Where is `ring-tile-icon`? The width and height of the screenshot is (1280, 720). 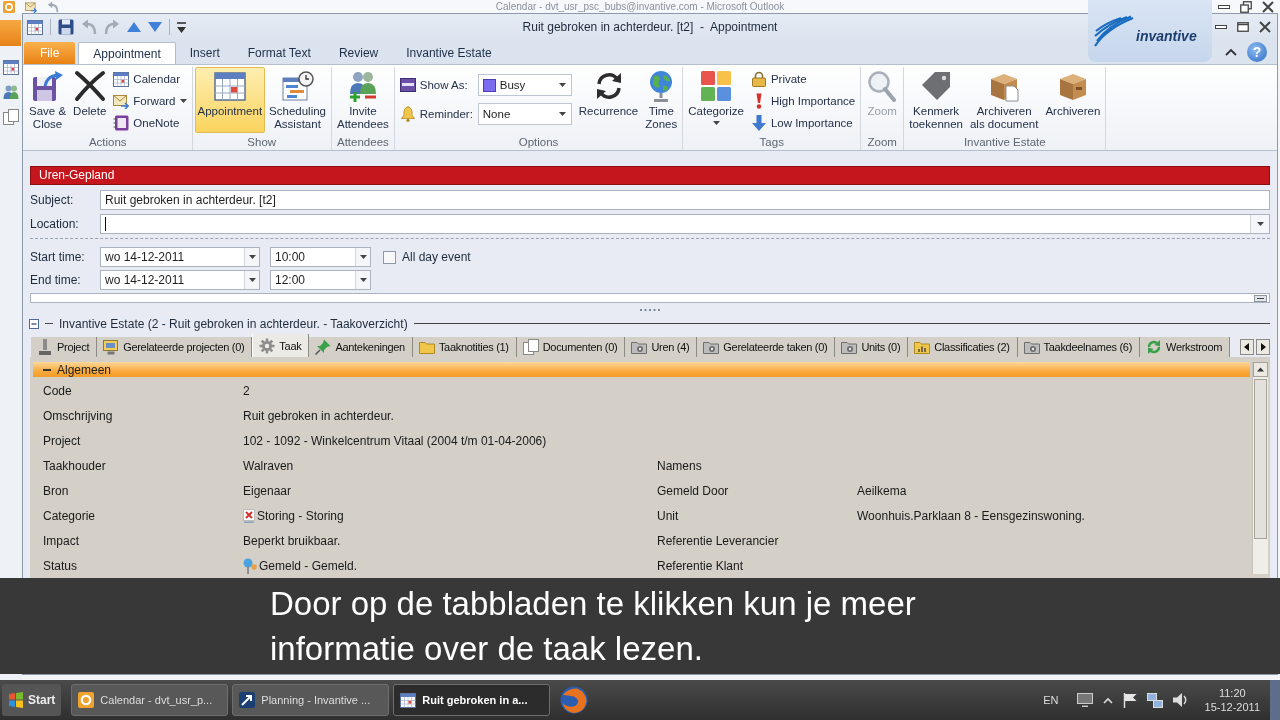
ring-tile-icon is located at coordinates (9, 6).